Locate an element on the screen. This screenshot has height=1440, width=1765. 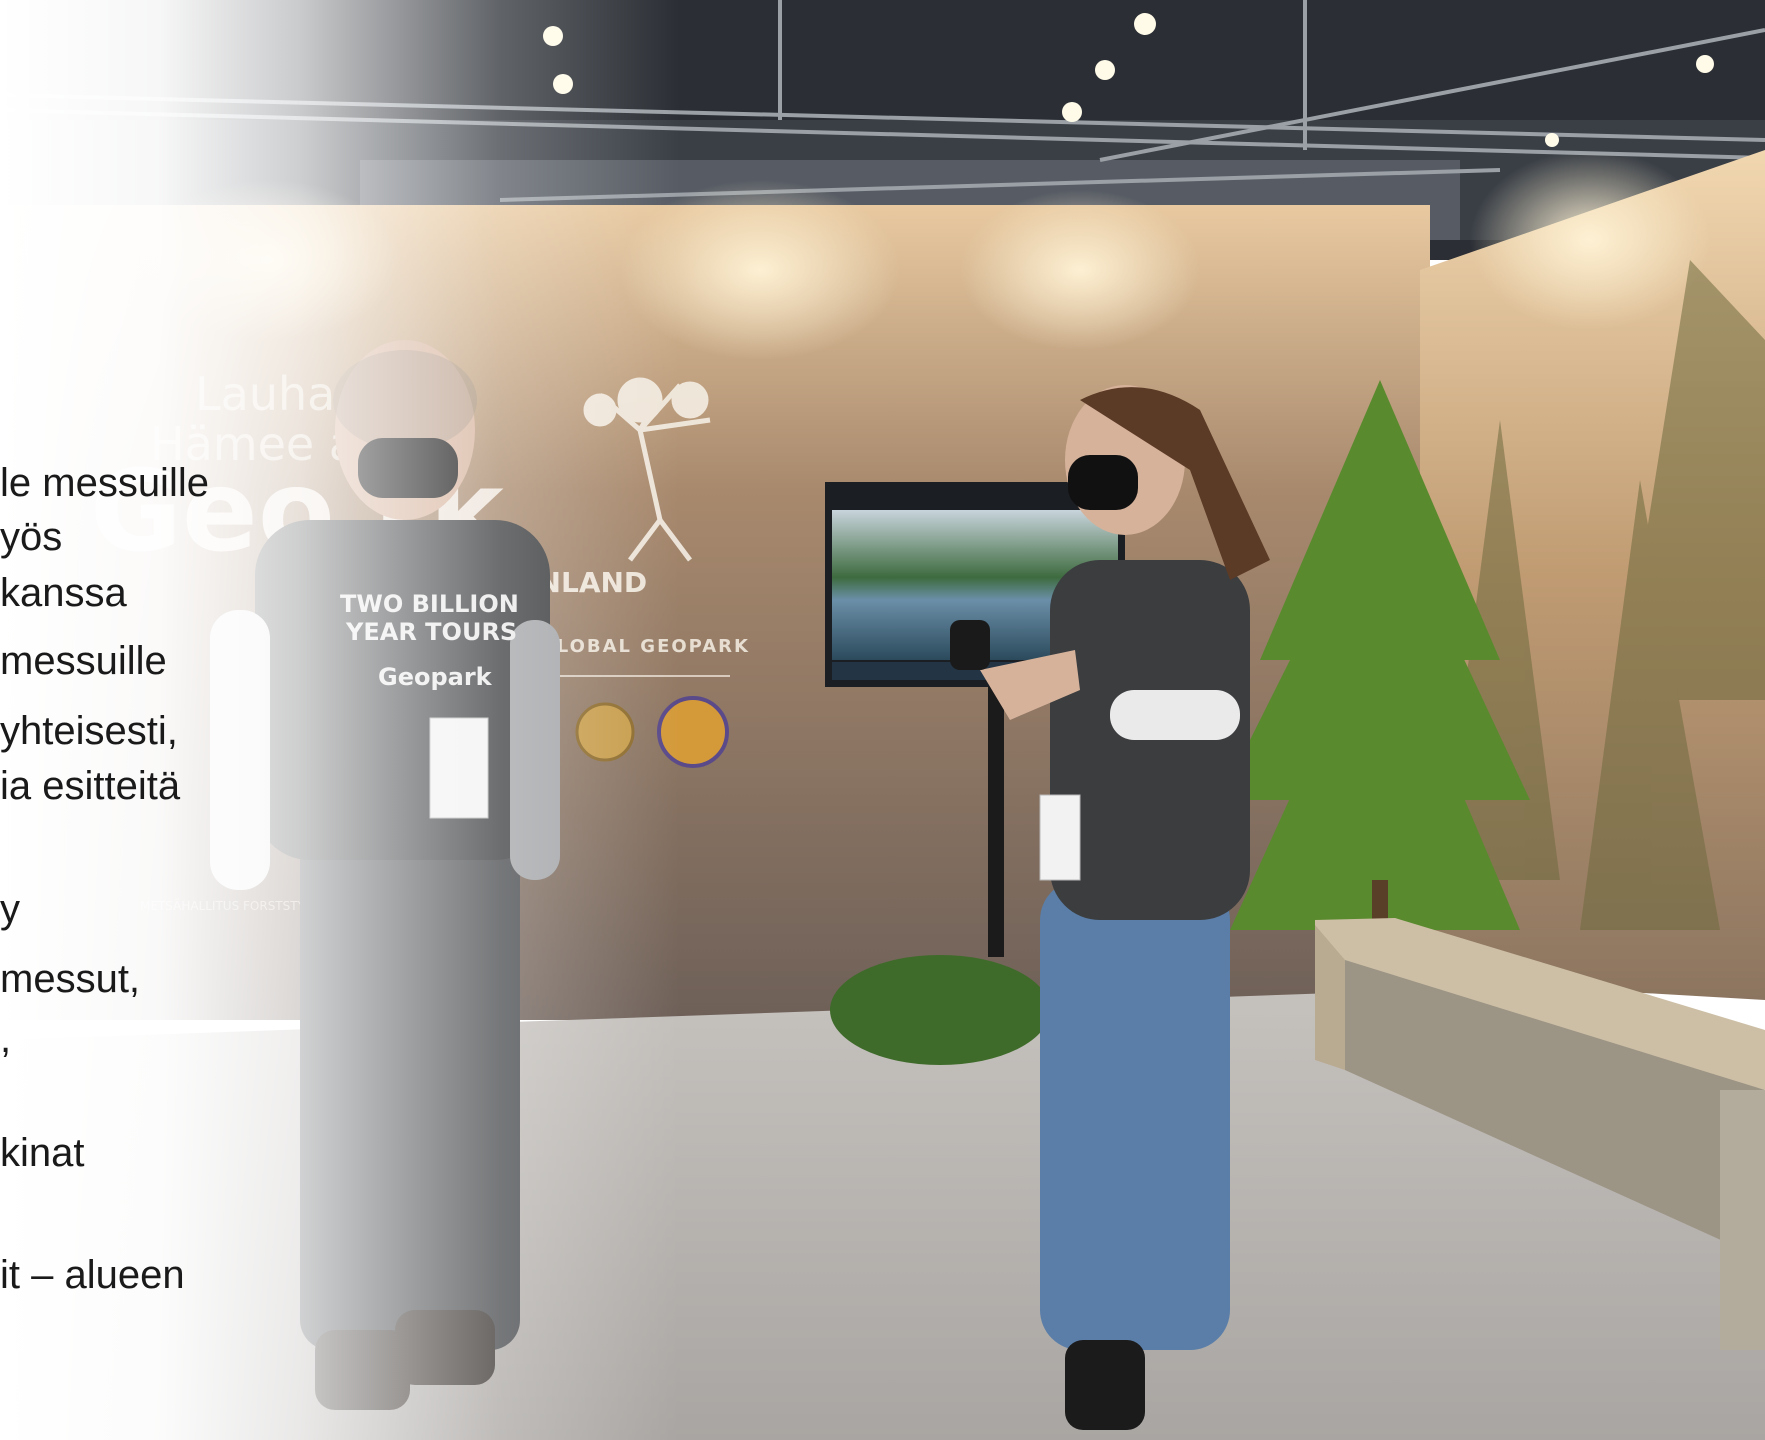
tv-stand is located at coordinates (996, 822).